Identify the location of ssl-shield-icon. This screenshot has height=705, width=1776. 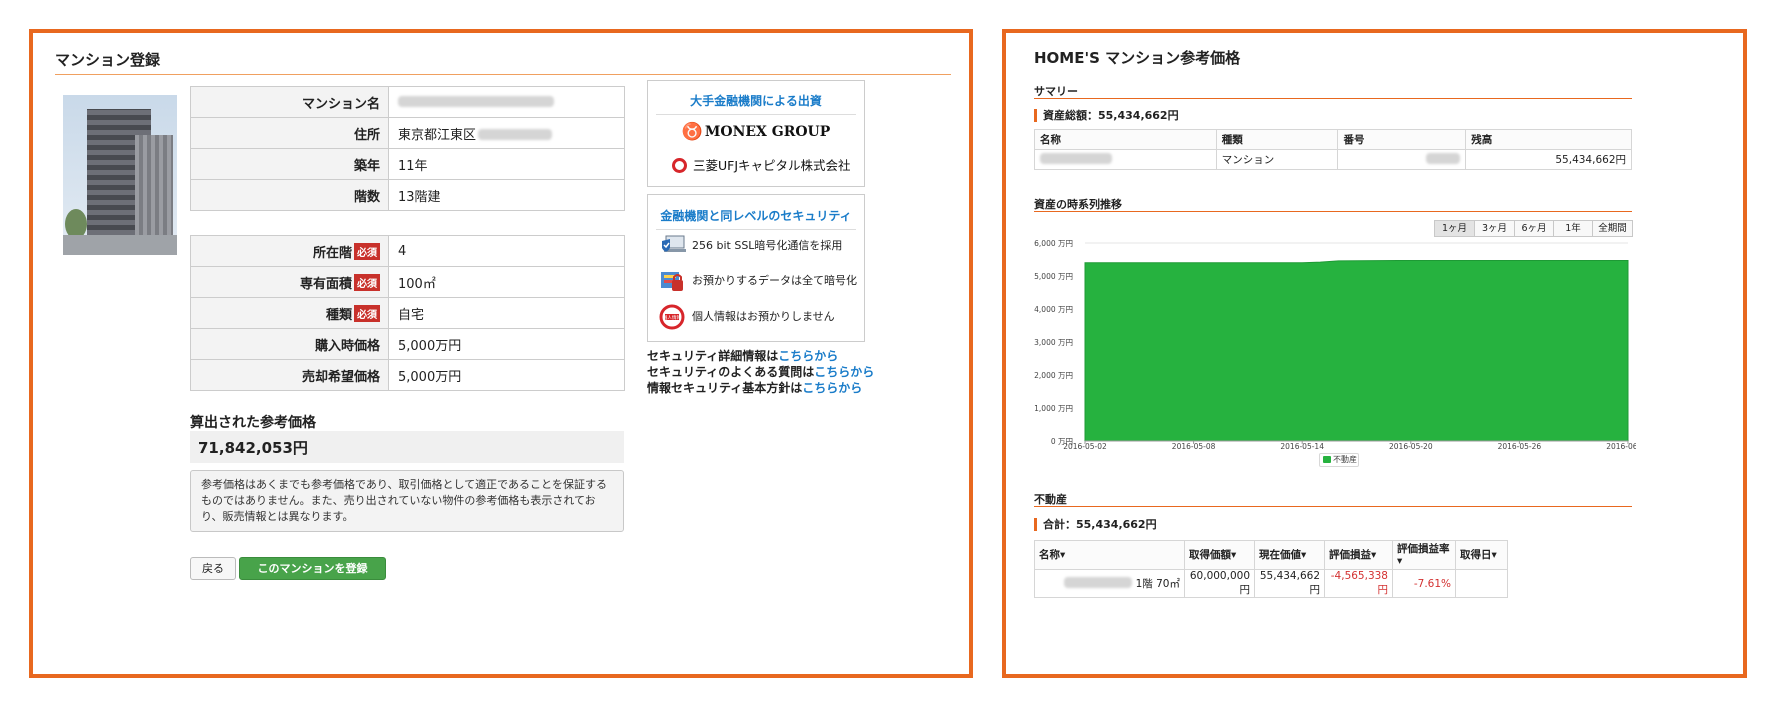
(674, 243).